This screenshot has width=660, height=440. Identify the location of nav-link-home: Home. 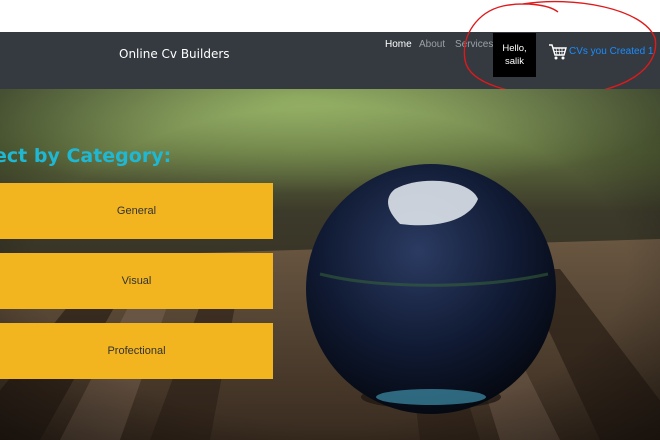
(398, 44).